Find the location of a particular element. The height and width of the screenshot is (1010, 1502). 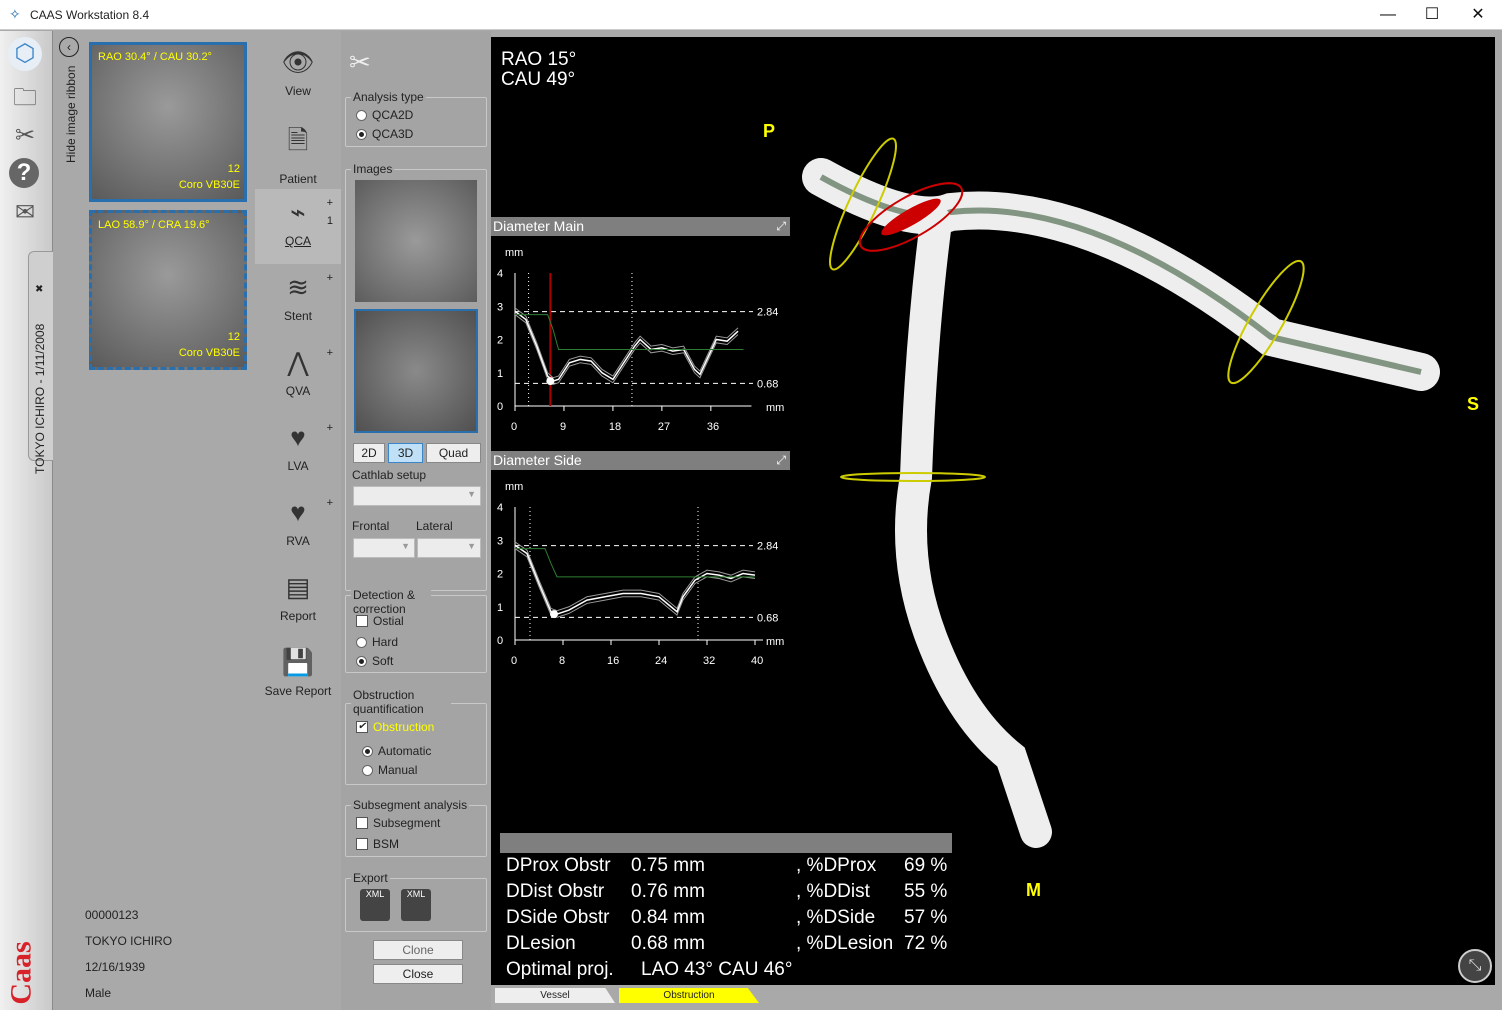

folder-icon: 🗀 is located at coordinates (25, 98).